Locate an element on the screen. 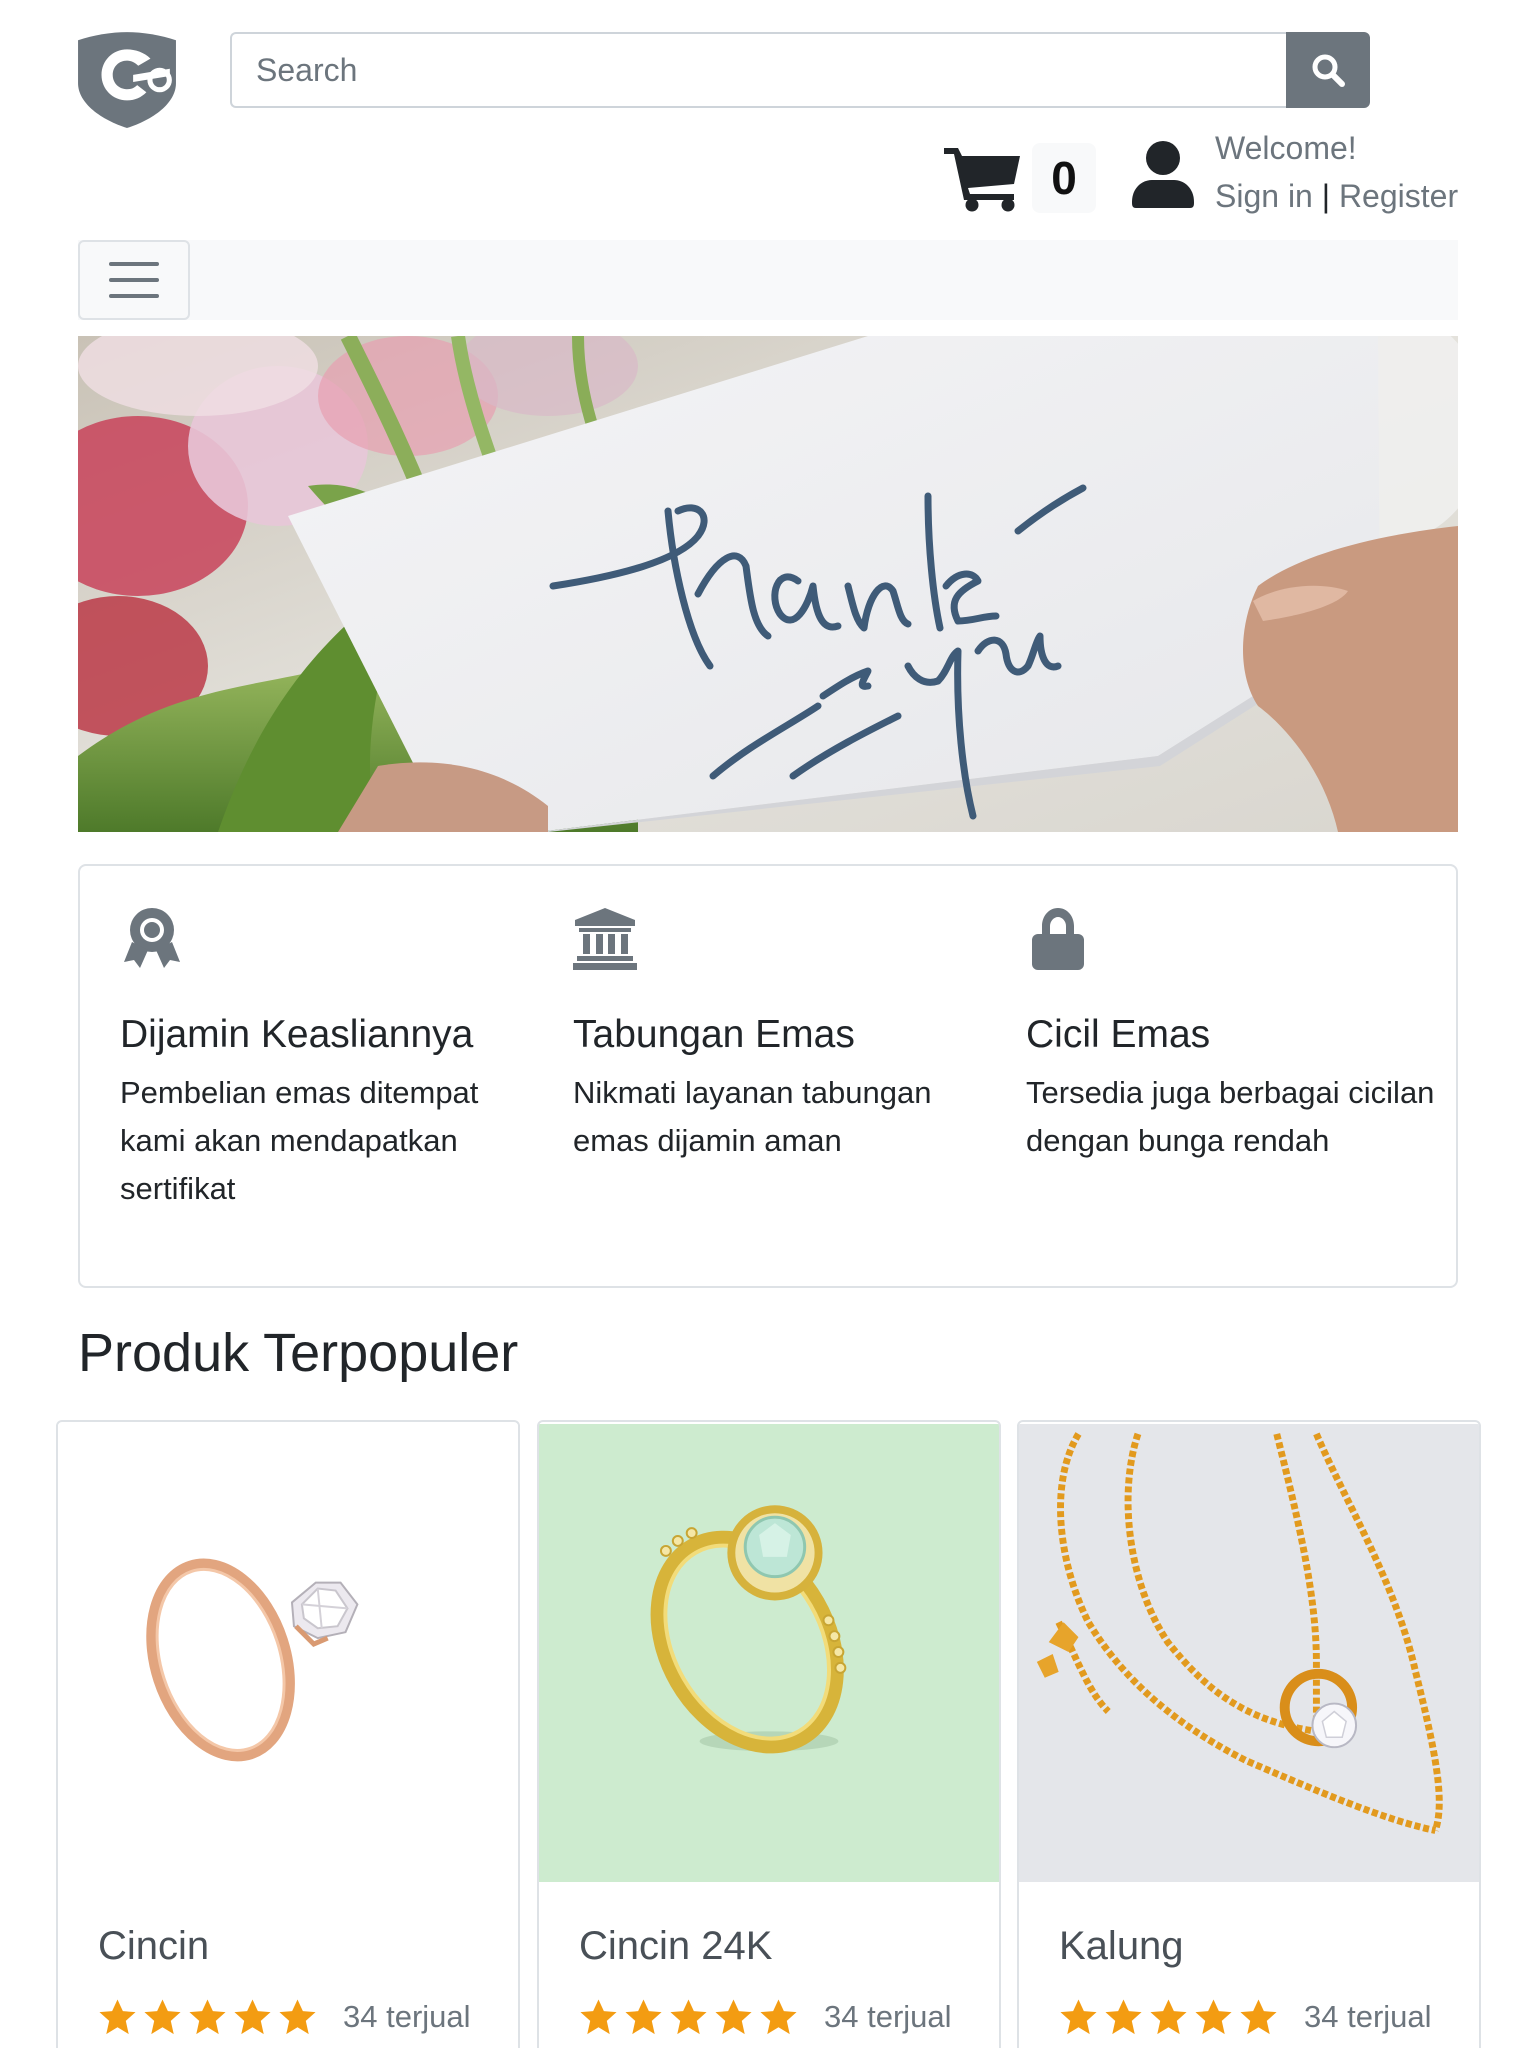 The width and height of the screenshot is (1536, 2048). product-name: Cincin 24K is located at coordinates (676, 1946).